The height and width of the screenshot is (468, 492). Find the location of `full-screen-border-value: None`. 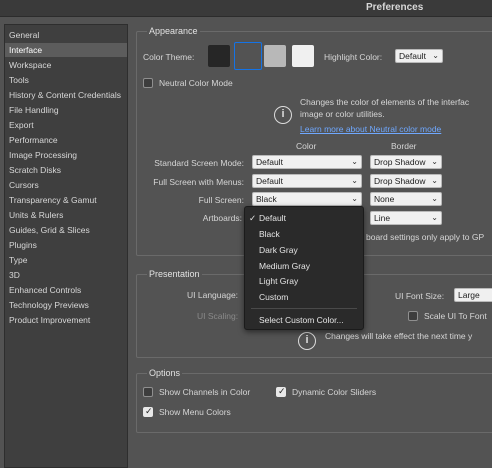

full-screen-border-value: None is located at coordinates (384, 199).